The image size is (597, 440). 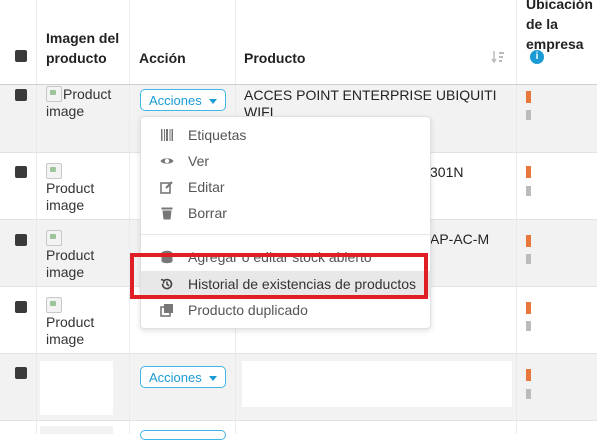 What do you see at coordinates (498, 57) in the screenshot?
I see `sort-icon` at bounding box center [498, 57].